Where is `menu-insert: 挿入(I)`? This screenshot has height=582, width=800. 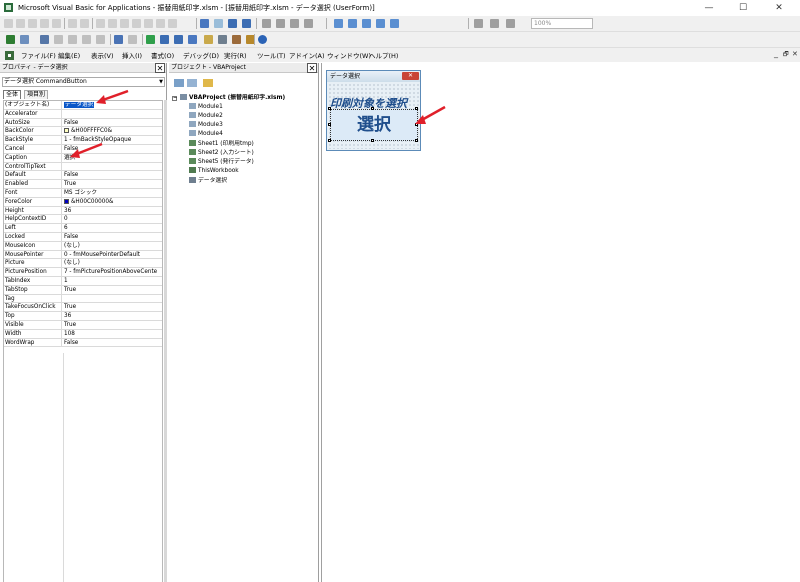
menu-insert: 挿入(I) is located at coordinates (132, 55).